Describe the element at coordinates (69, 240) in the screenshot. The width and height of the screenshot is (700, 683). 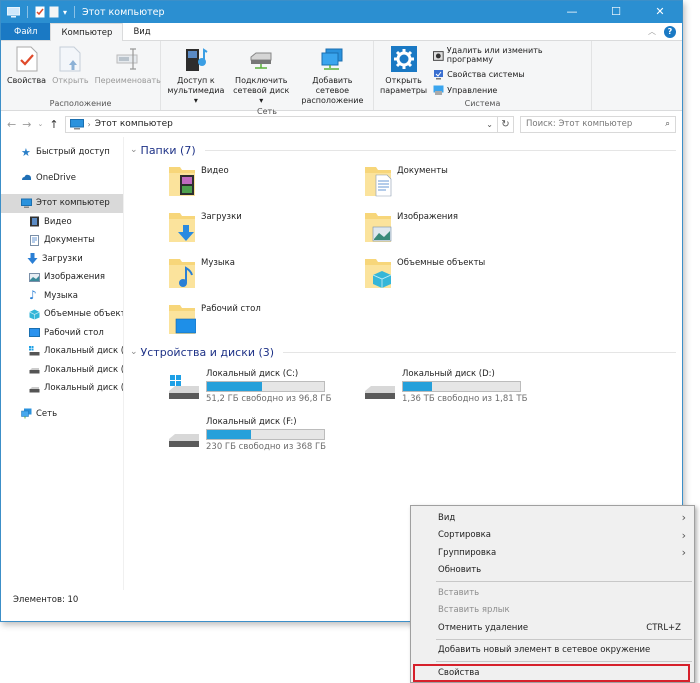
I see `sidebar-item-label: Документы` at that location.